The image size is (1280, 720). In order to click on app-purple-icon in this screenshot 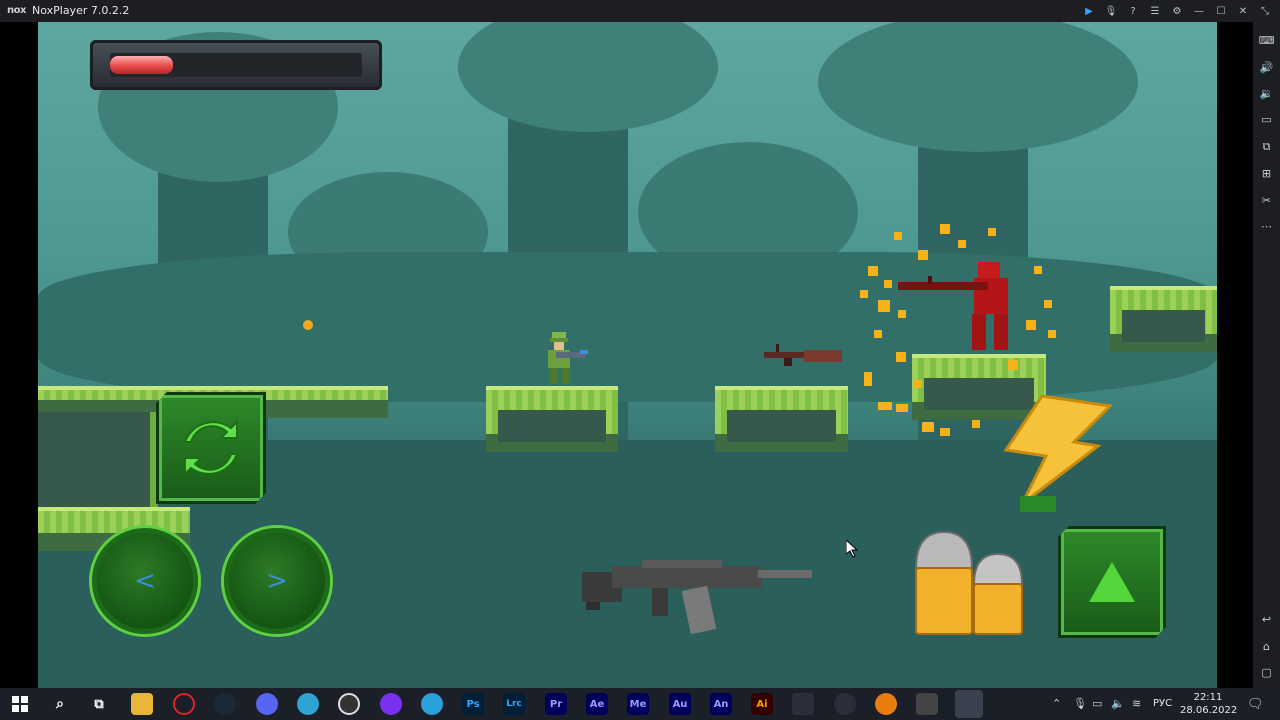, I will do `click(391, 704)`.